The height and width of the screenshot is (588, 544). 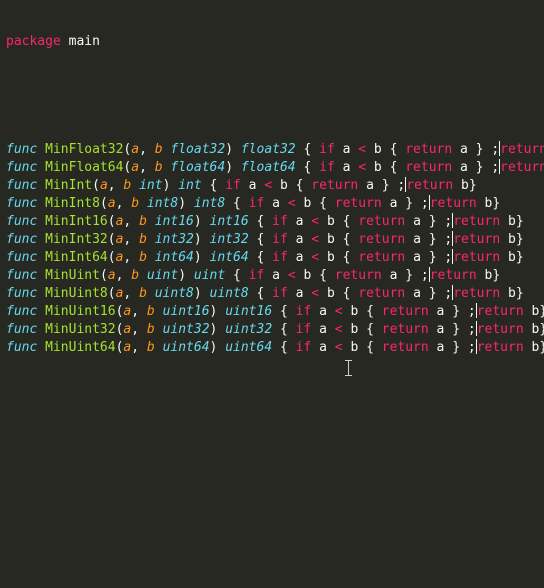 What do you see at coordinates (76, 293) in the screenshot?
I see `function-name: MinUint8` at bounding box center [76, 293].